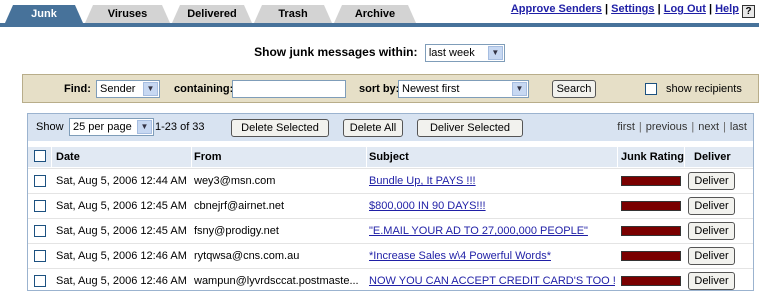 The image size is (759, 293). What do you see at coordinates (492, 181) in the screenshot?
I see `row-subject-link: Bundle Up, It PAYS !!!` at bounding box center [492, 181].